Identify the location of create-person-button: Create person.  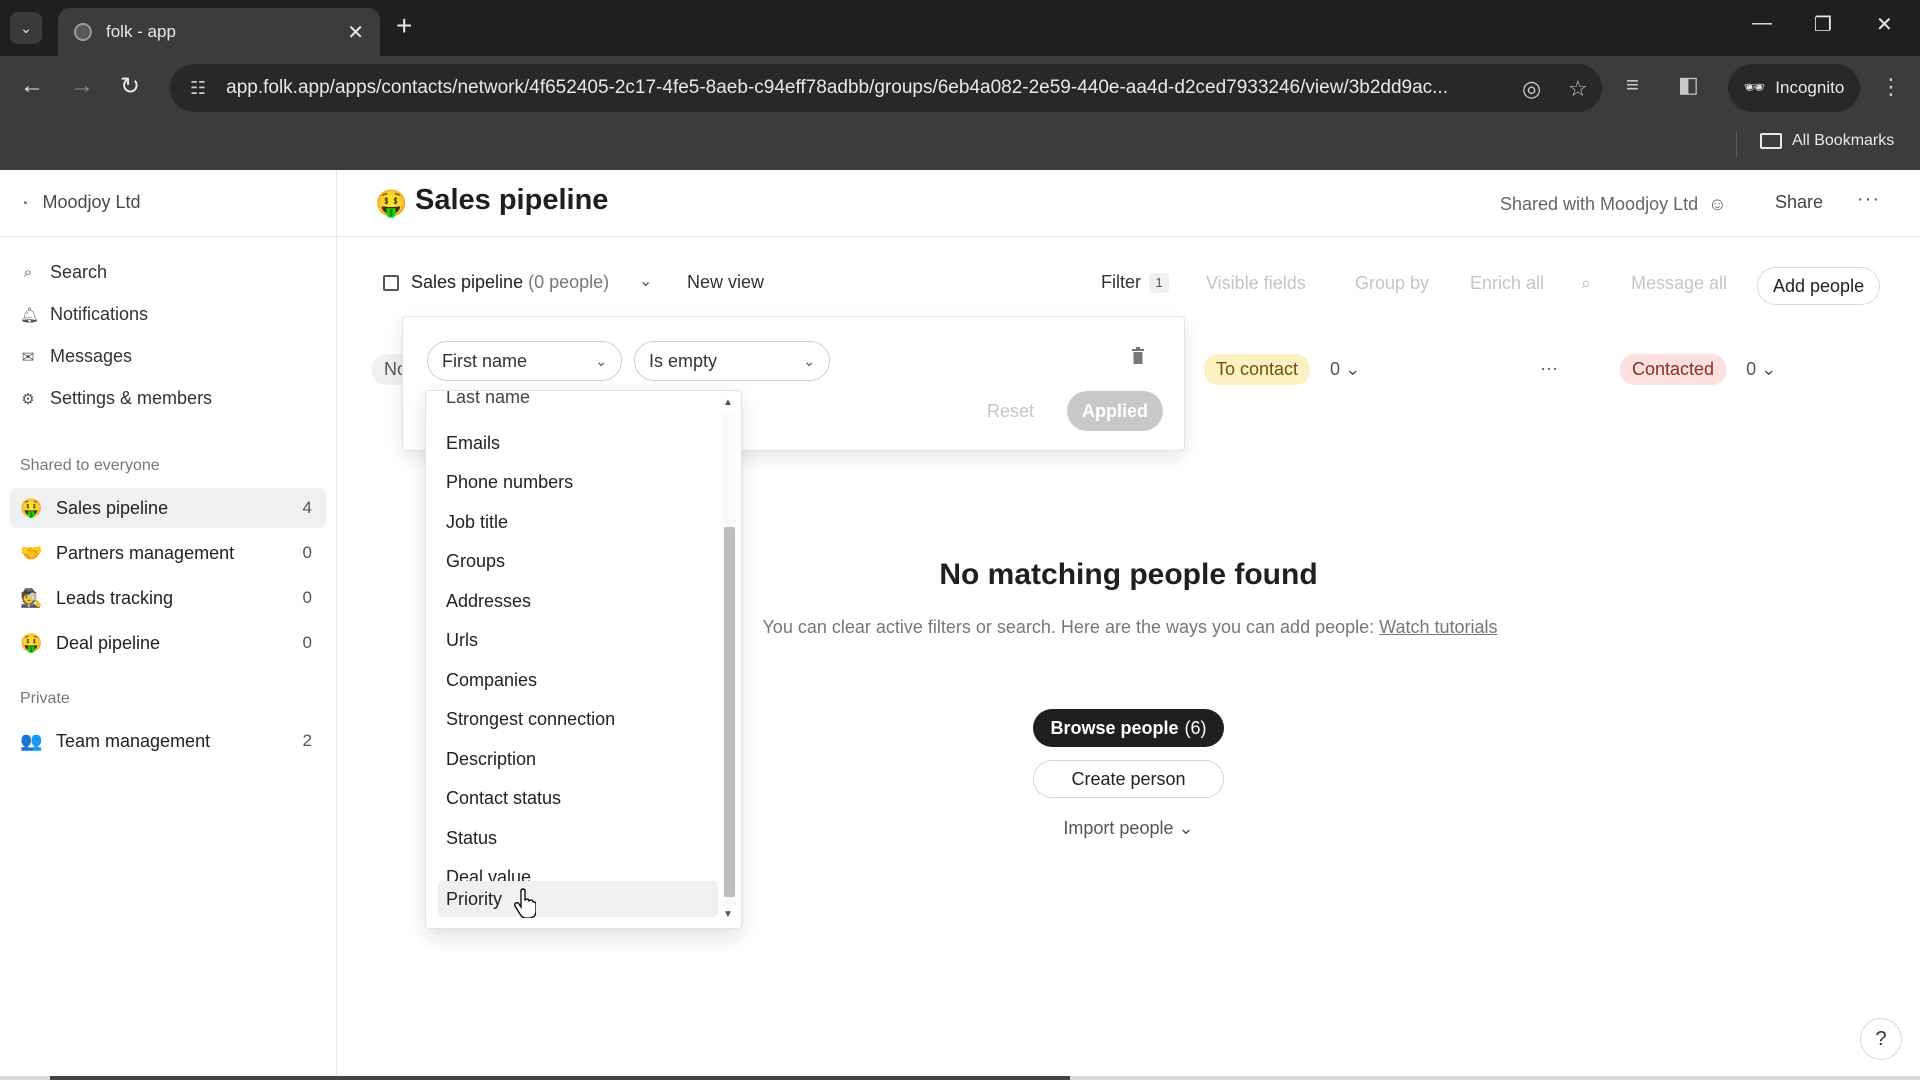
(1128, 779).